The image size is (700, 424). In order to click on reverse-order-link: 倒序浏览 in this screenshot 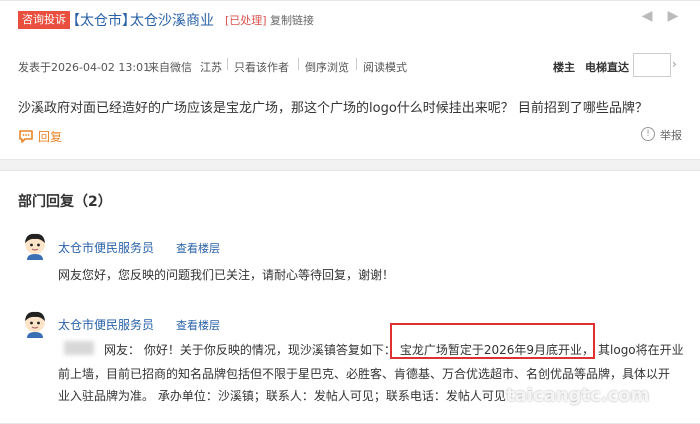, I will do `click(327, 67)`.